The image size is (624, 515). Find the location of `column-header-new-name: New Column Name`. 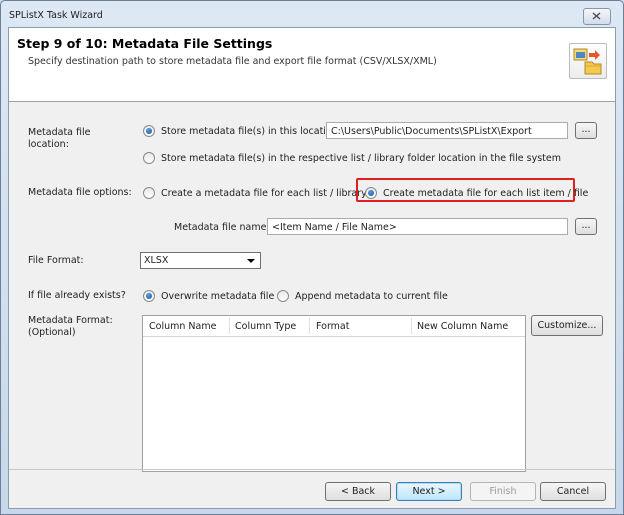

column-header-new-name: New Column Name is located at coordinates (462, 326).